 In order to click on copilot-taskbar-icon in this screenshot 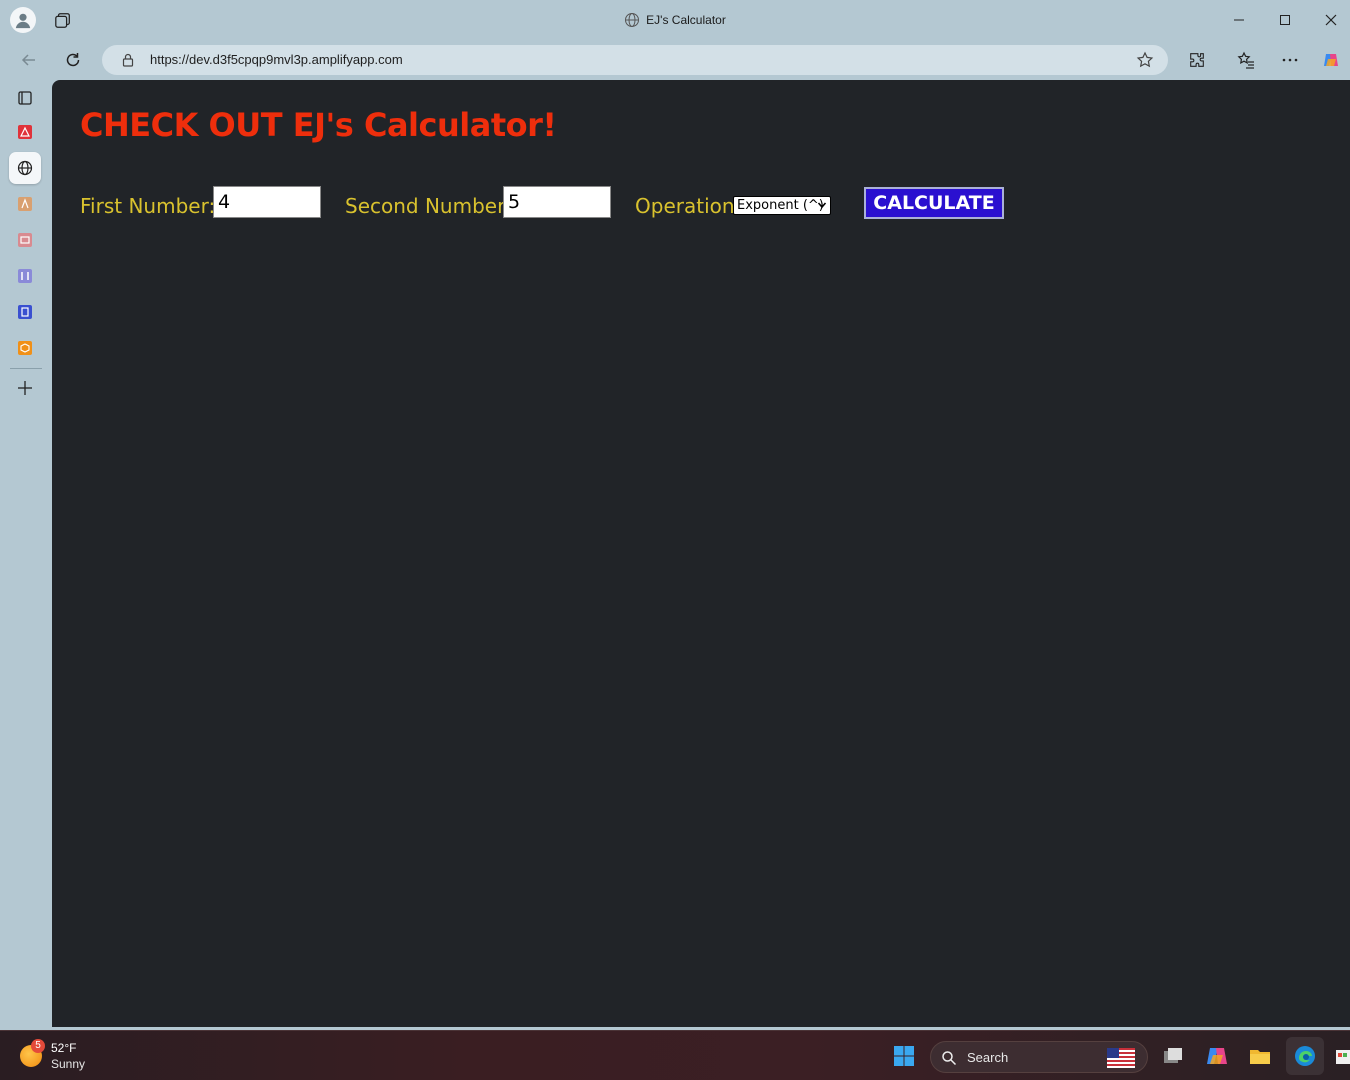, I will do `click(1217, 1056)`.